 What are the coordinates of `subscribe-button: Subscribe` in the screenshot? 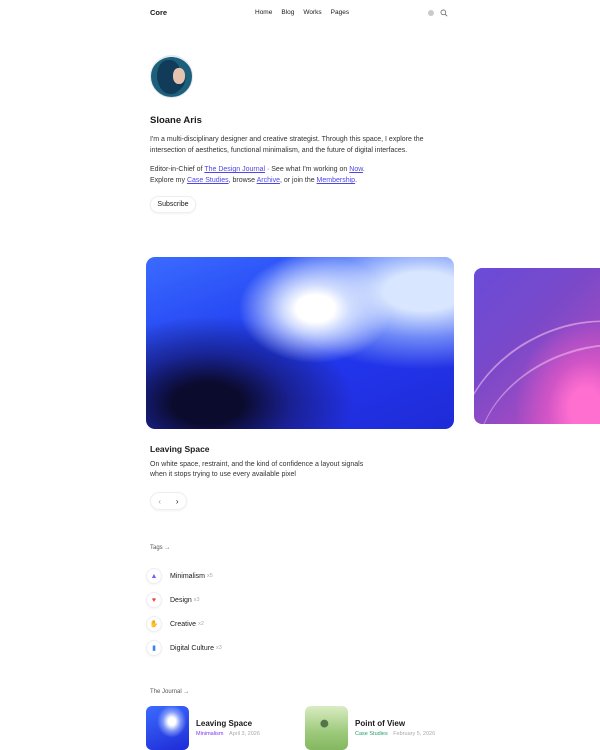 It's located at (173, 204).